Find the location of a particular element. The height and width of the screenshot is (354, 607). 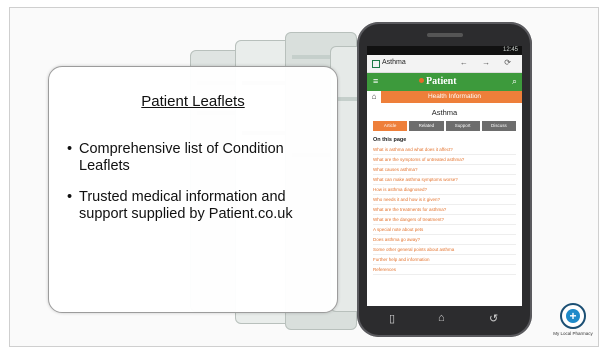

list-item: Some other general points about asthma is located at coordinates (444, 250).